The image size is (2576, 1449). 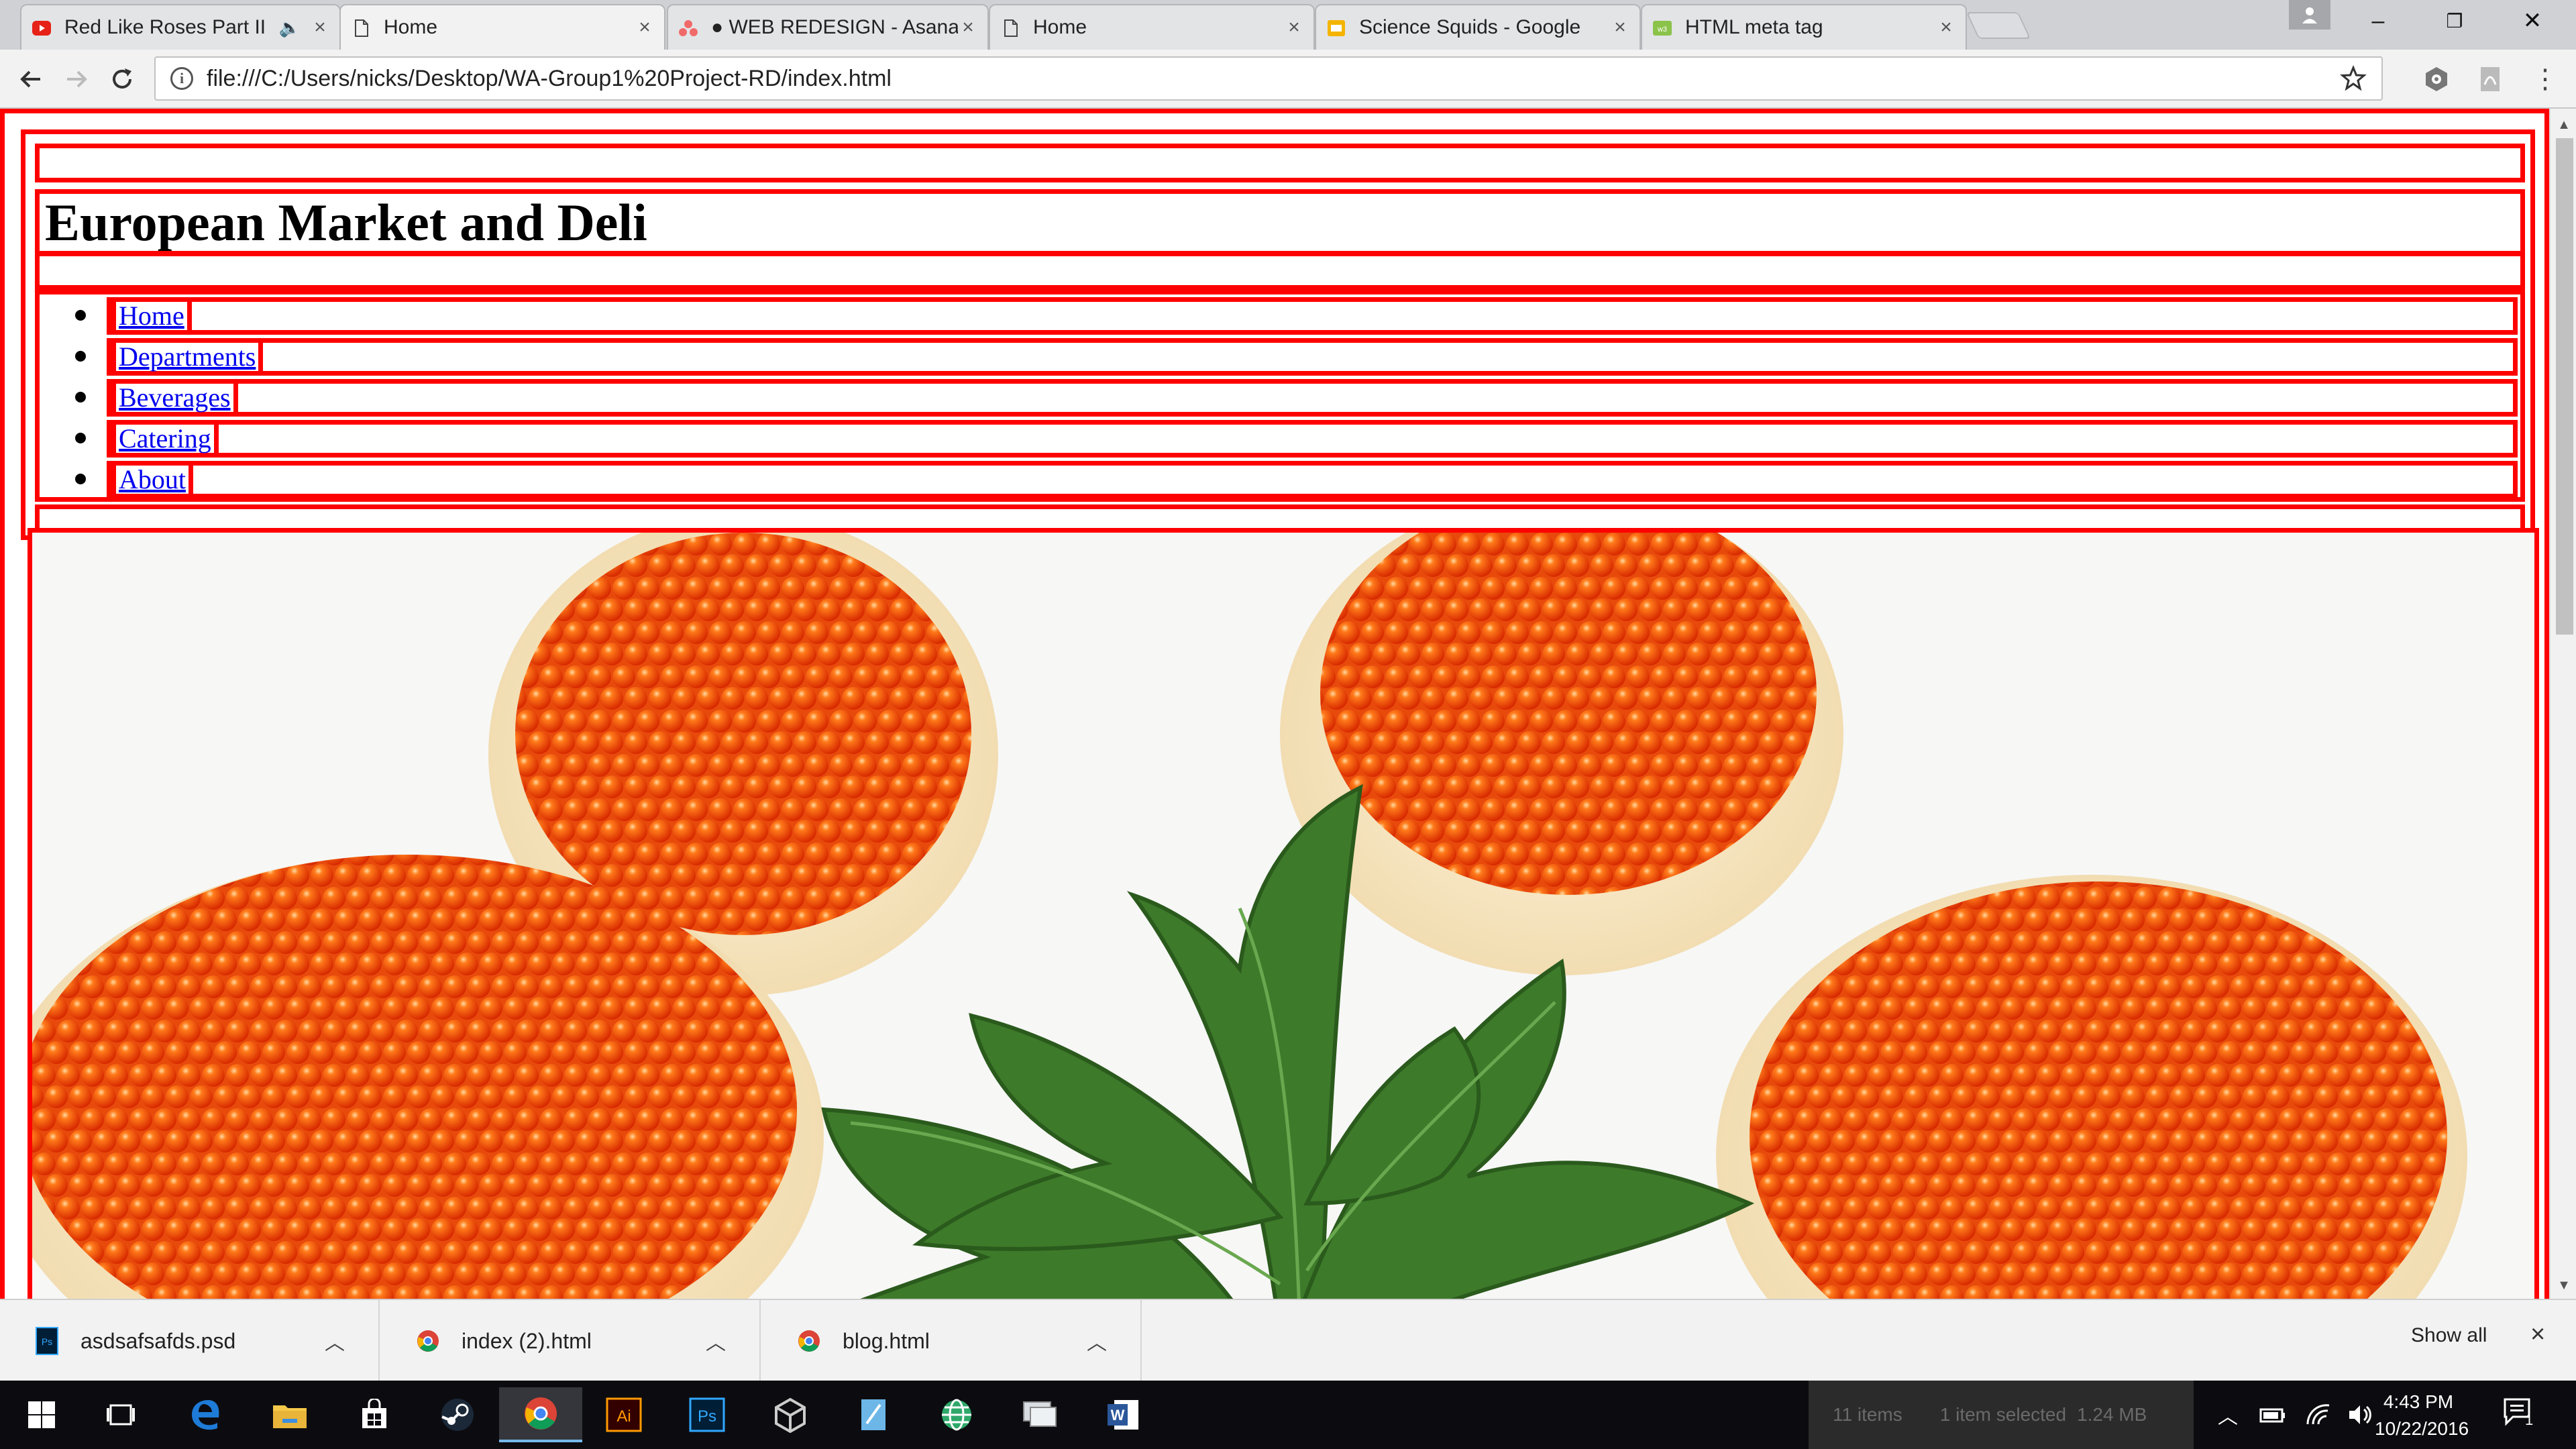 What do you see at coordinates (1867, 1414) in the screenshot?
I see `status-item-count: 11 items` at bounding box center [1867, 1414].